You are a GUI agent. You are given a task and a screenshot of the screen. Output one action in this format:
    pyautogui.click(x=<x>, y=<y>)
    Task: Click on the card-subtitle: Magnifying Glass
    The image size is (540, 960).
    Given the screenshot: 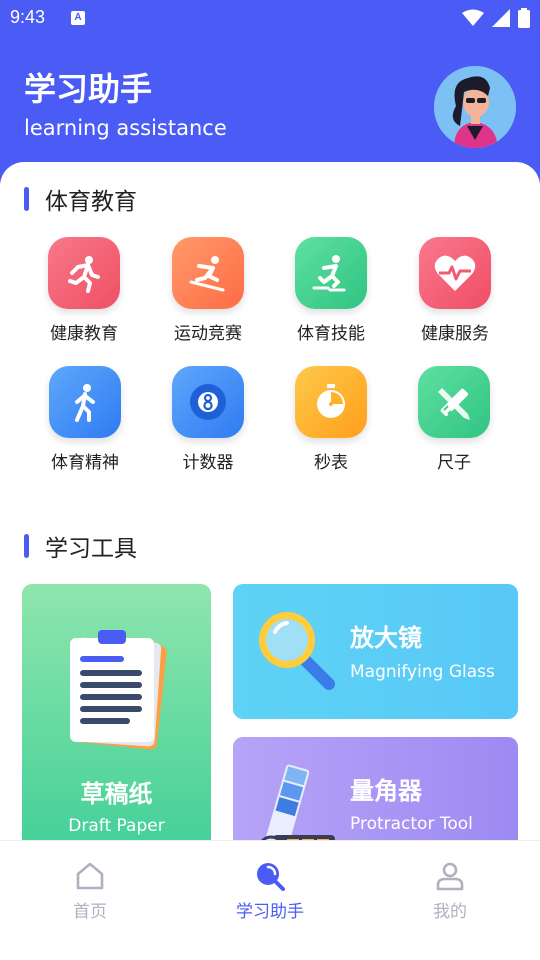 What is the action you would take?
    pyautogui.click(x=422, y=672)
    